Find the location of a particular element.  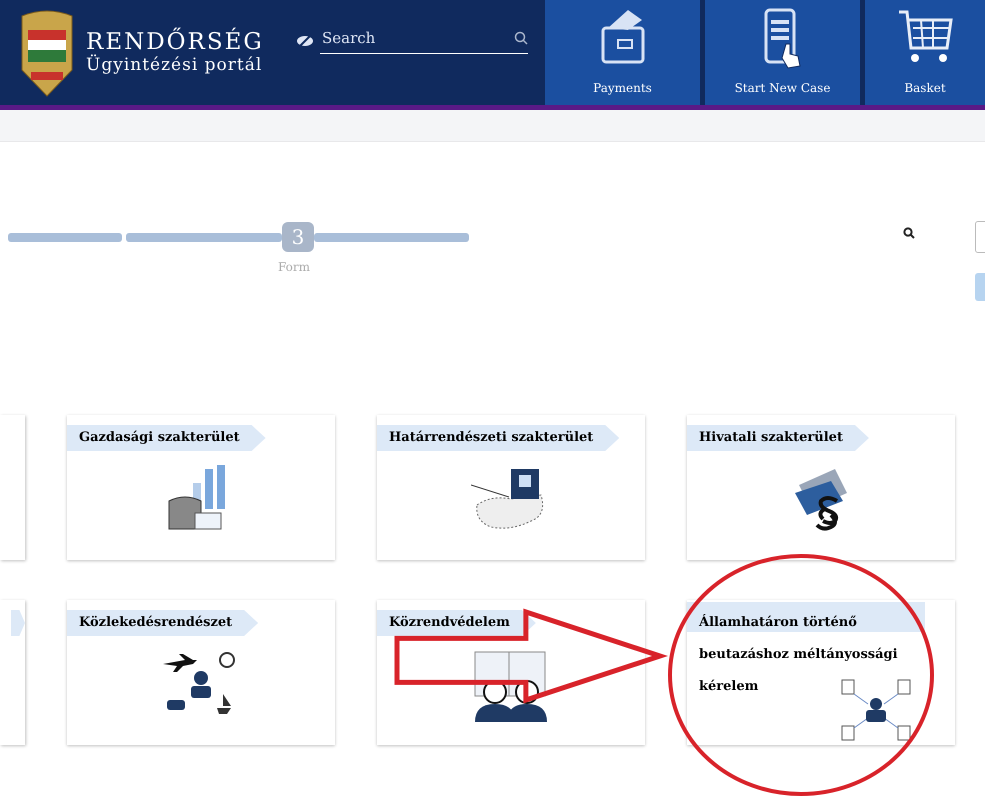

category-card: Hivatali szakterület is located at coordinates (821, 487).